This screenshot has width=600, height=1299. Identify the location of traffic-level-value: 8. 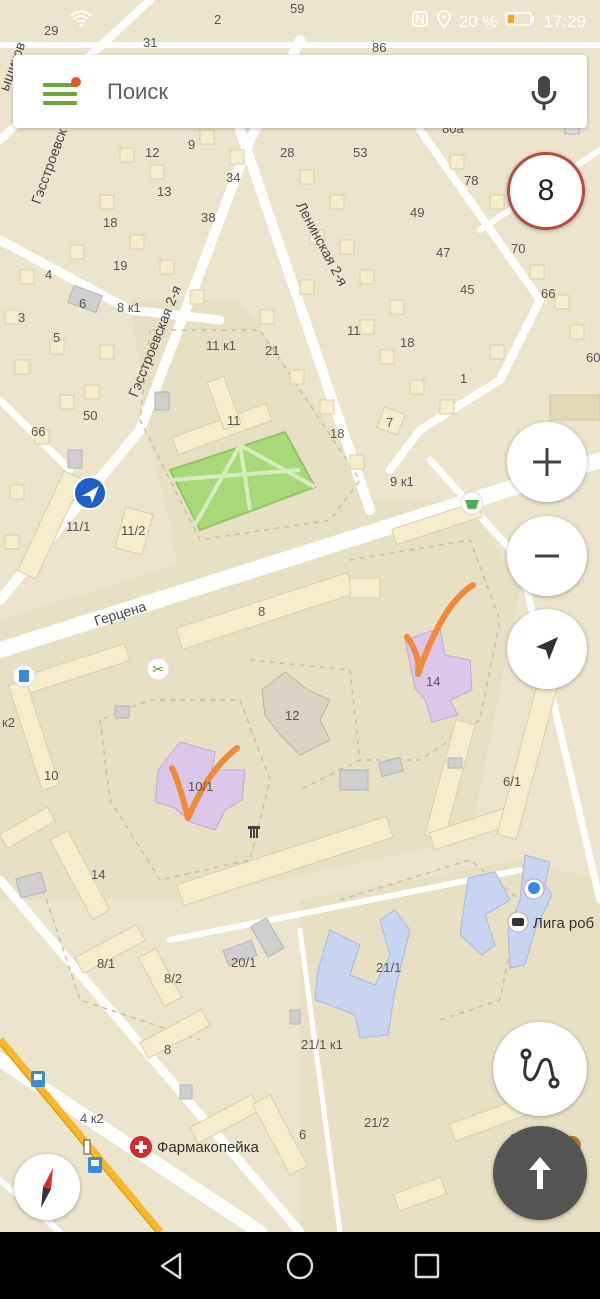
(546, 190).